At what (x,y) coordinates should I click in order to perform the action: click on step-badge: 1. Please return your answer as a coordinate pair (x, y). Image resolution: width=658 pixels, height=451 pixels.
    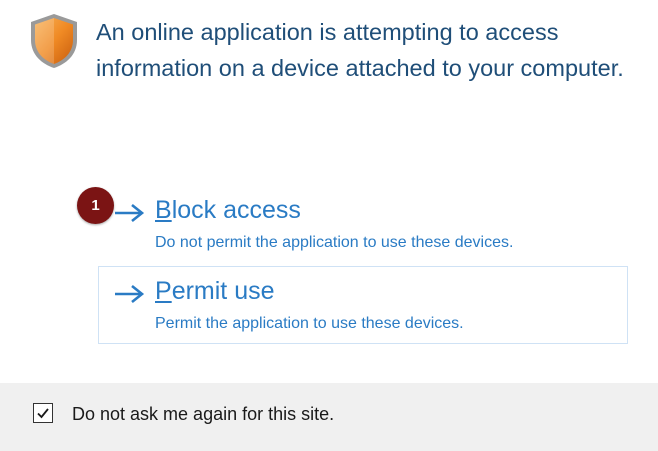
    Looking at the image, I should click on (95, 205).